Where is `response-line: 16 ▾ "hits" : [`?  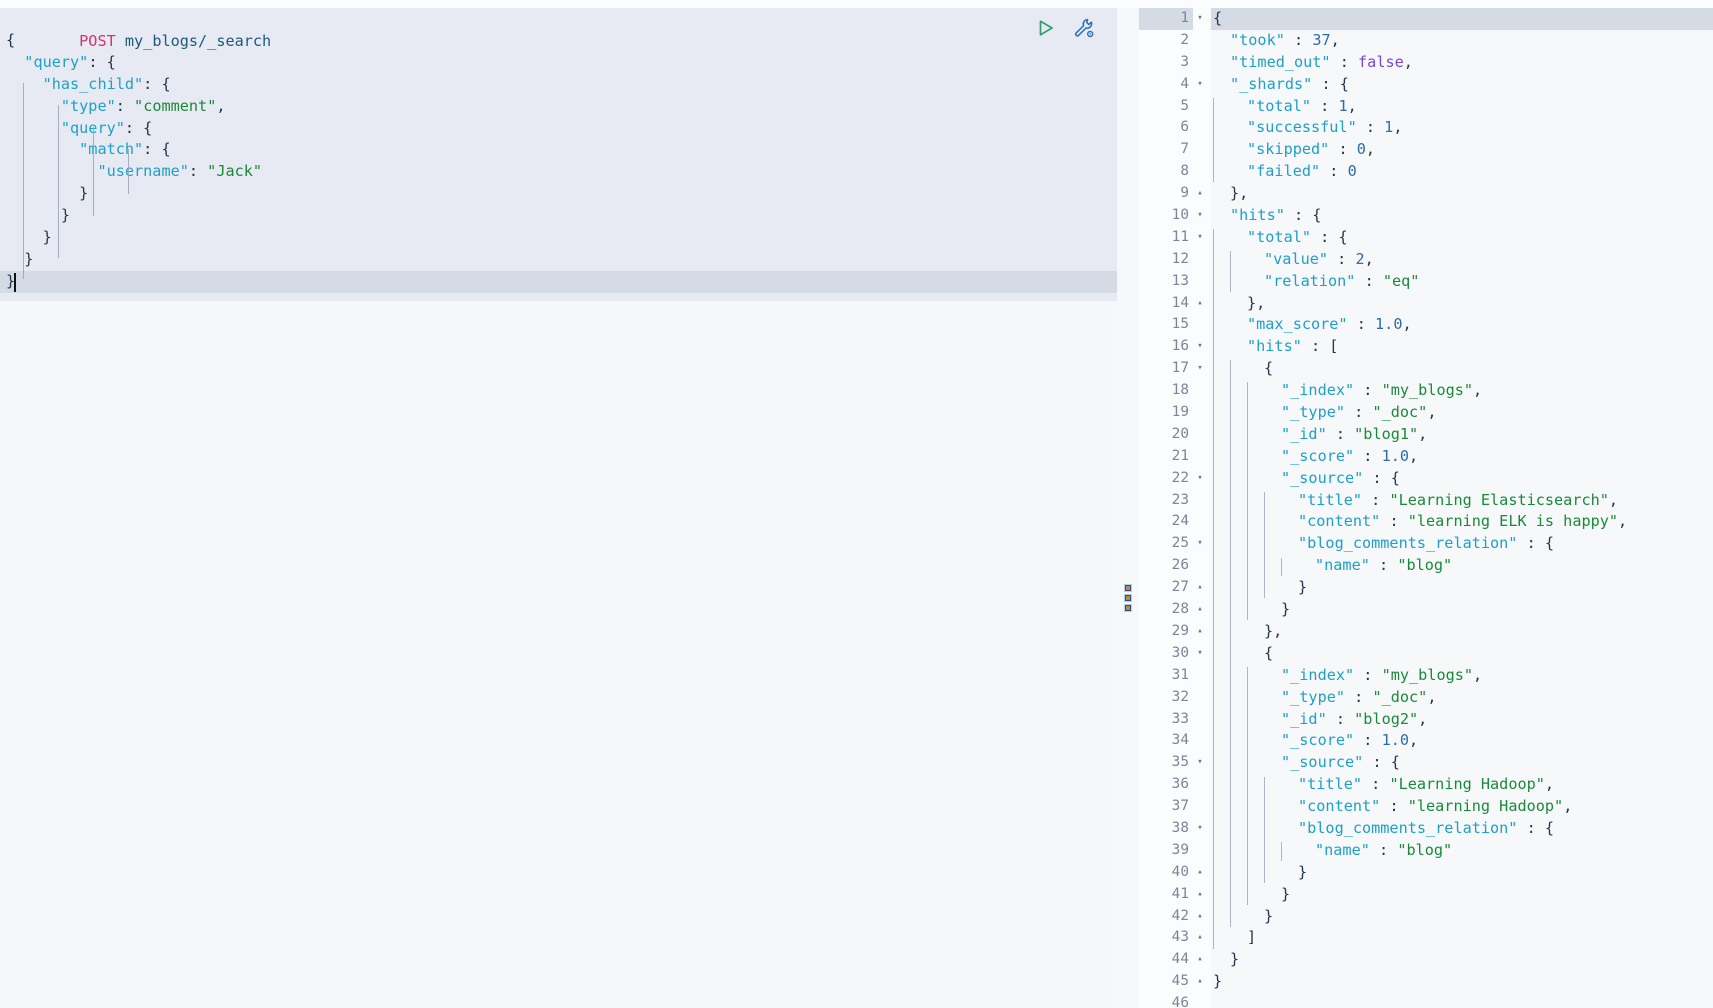 response-line: 16 ▾ "hits" : [ is located at coordinates (1426, 347).